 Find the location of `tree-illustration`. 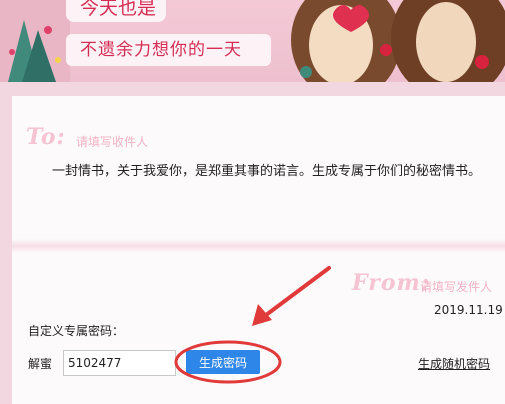

tree-illustration is located at coordinates (35, 41).